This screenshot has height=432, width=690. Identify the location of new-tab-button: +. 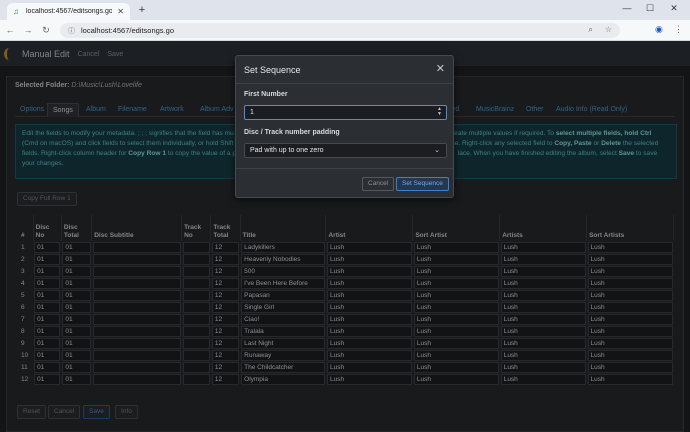
(142, 10).